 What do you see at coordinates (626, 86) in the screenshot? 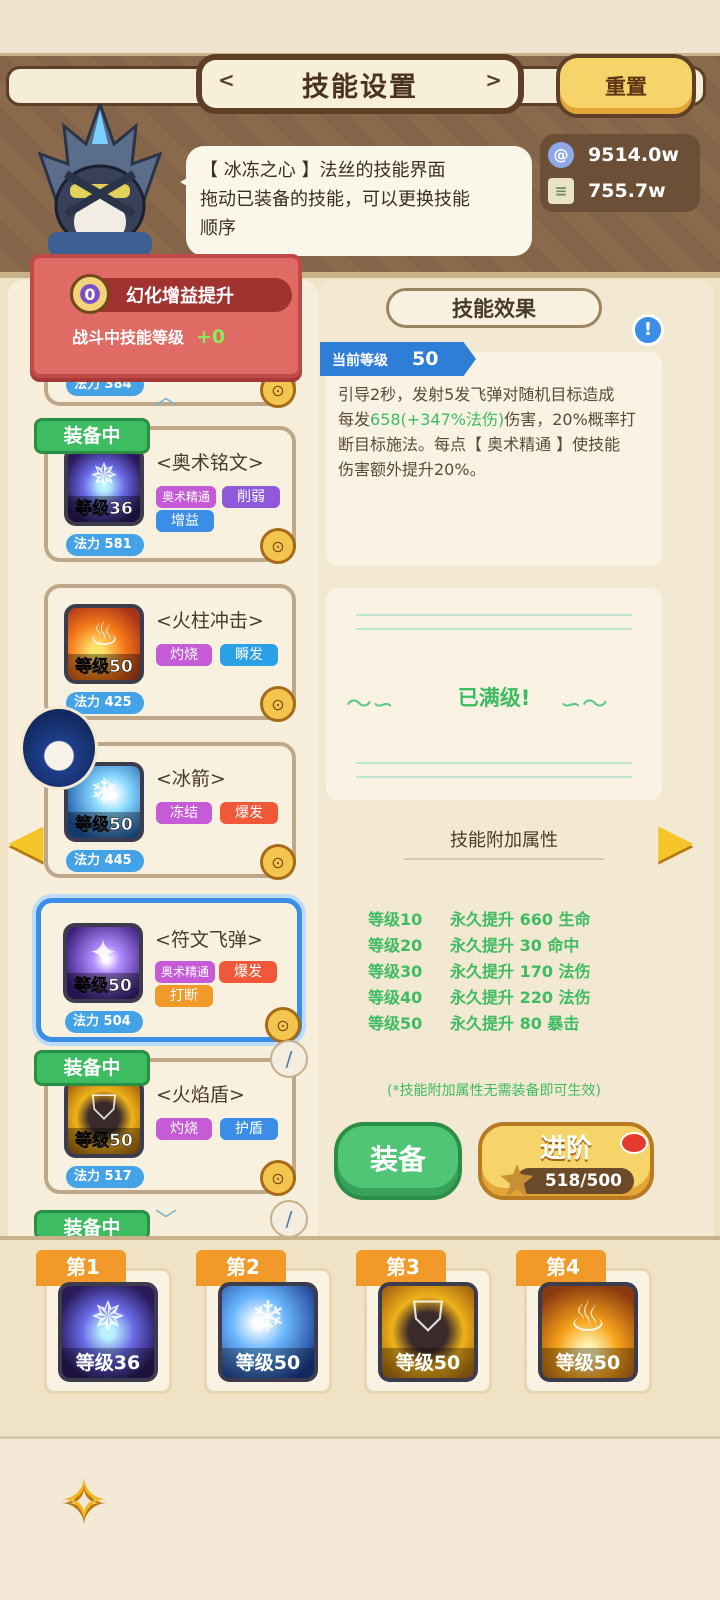
I see `reset-button: 重置` at bounding box center [626, 86].